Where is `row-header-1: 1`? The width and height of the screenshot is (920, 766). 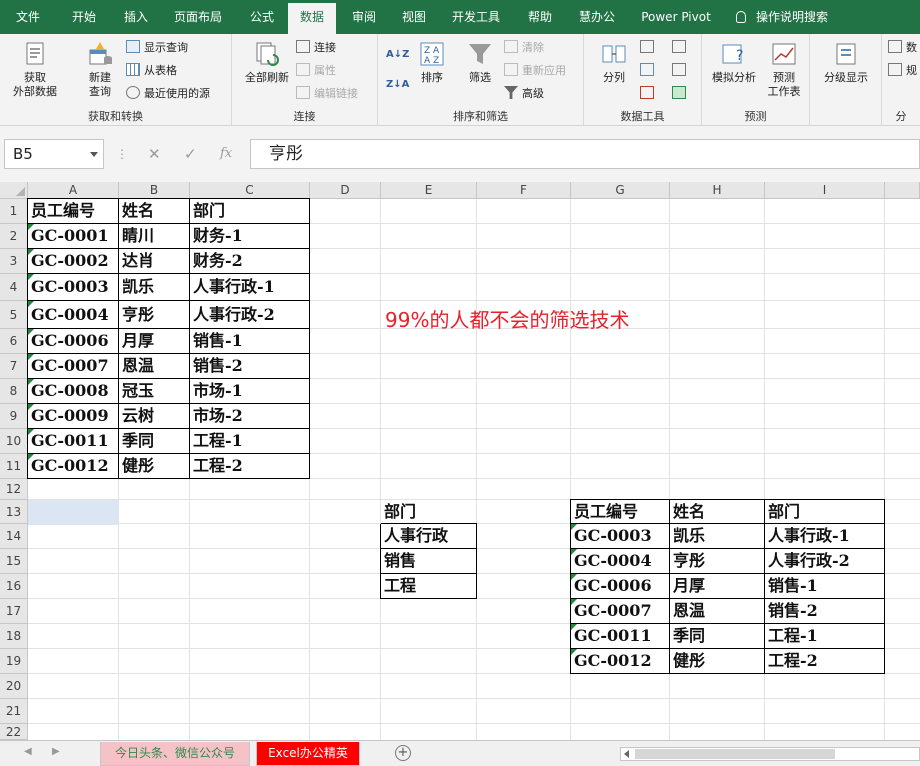
row-header-1: 1 is located at coordinates (14, 211).